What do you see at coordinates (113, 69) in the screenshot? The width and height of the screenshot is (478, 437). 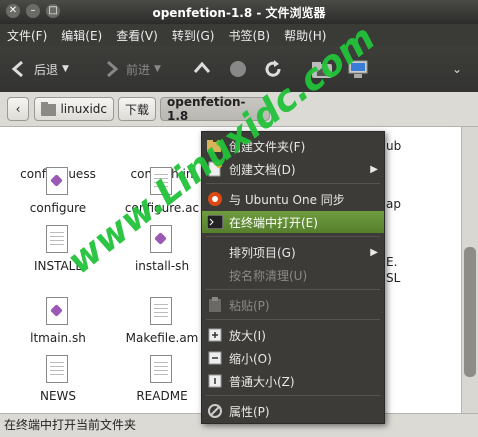 I see `forward-arrow-icon` at bounding box center [113, 69].